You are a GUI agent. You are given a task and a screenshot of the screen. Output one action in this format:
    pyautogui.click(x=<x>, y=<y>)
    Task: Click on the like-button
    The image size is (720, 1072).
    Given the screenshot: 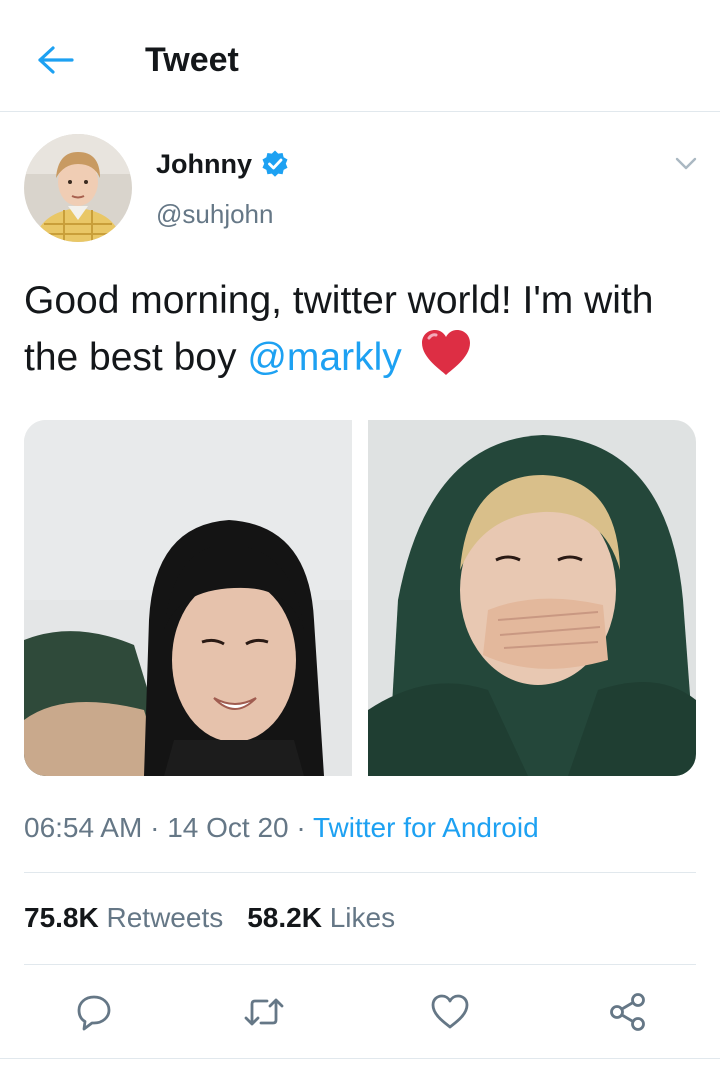 What is the action you would take?
    pyautogui.click(x=450, y=1012)
    